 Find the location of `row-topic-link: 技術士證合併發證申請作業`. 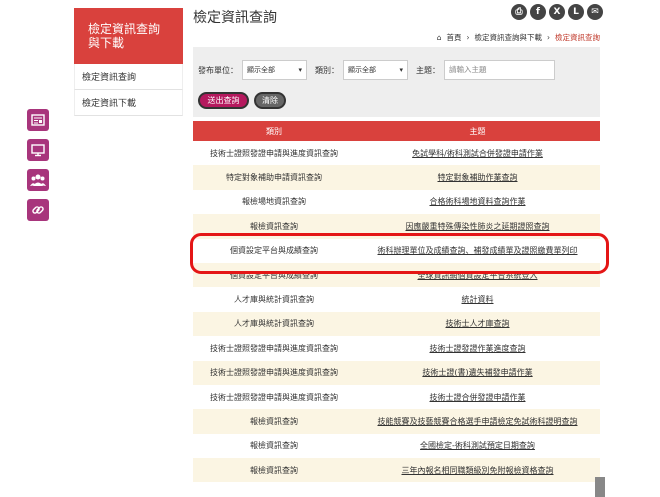

row-topic-link: 技術士證合併發證申請作業 is located at coordinates (478, 397).